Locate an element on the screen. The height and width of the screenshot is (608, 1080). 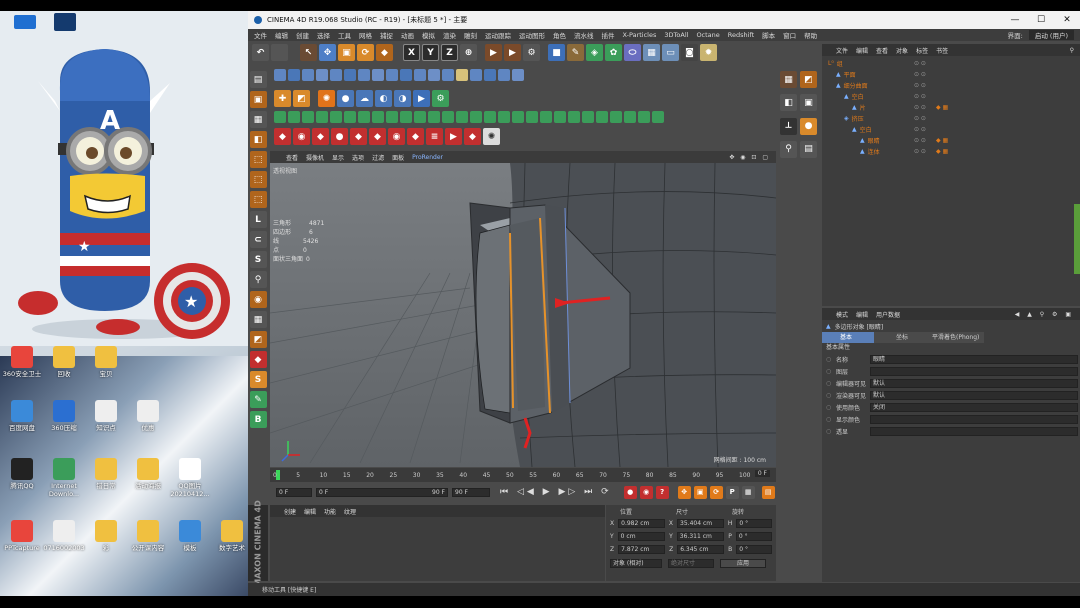
white-plugin-icon: ✺ is located at coordinates (491, 136).